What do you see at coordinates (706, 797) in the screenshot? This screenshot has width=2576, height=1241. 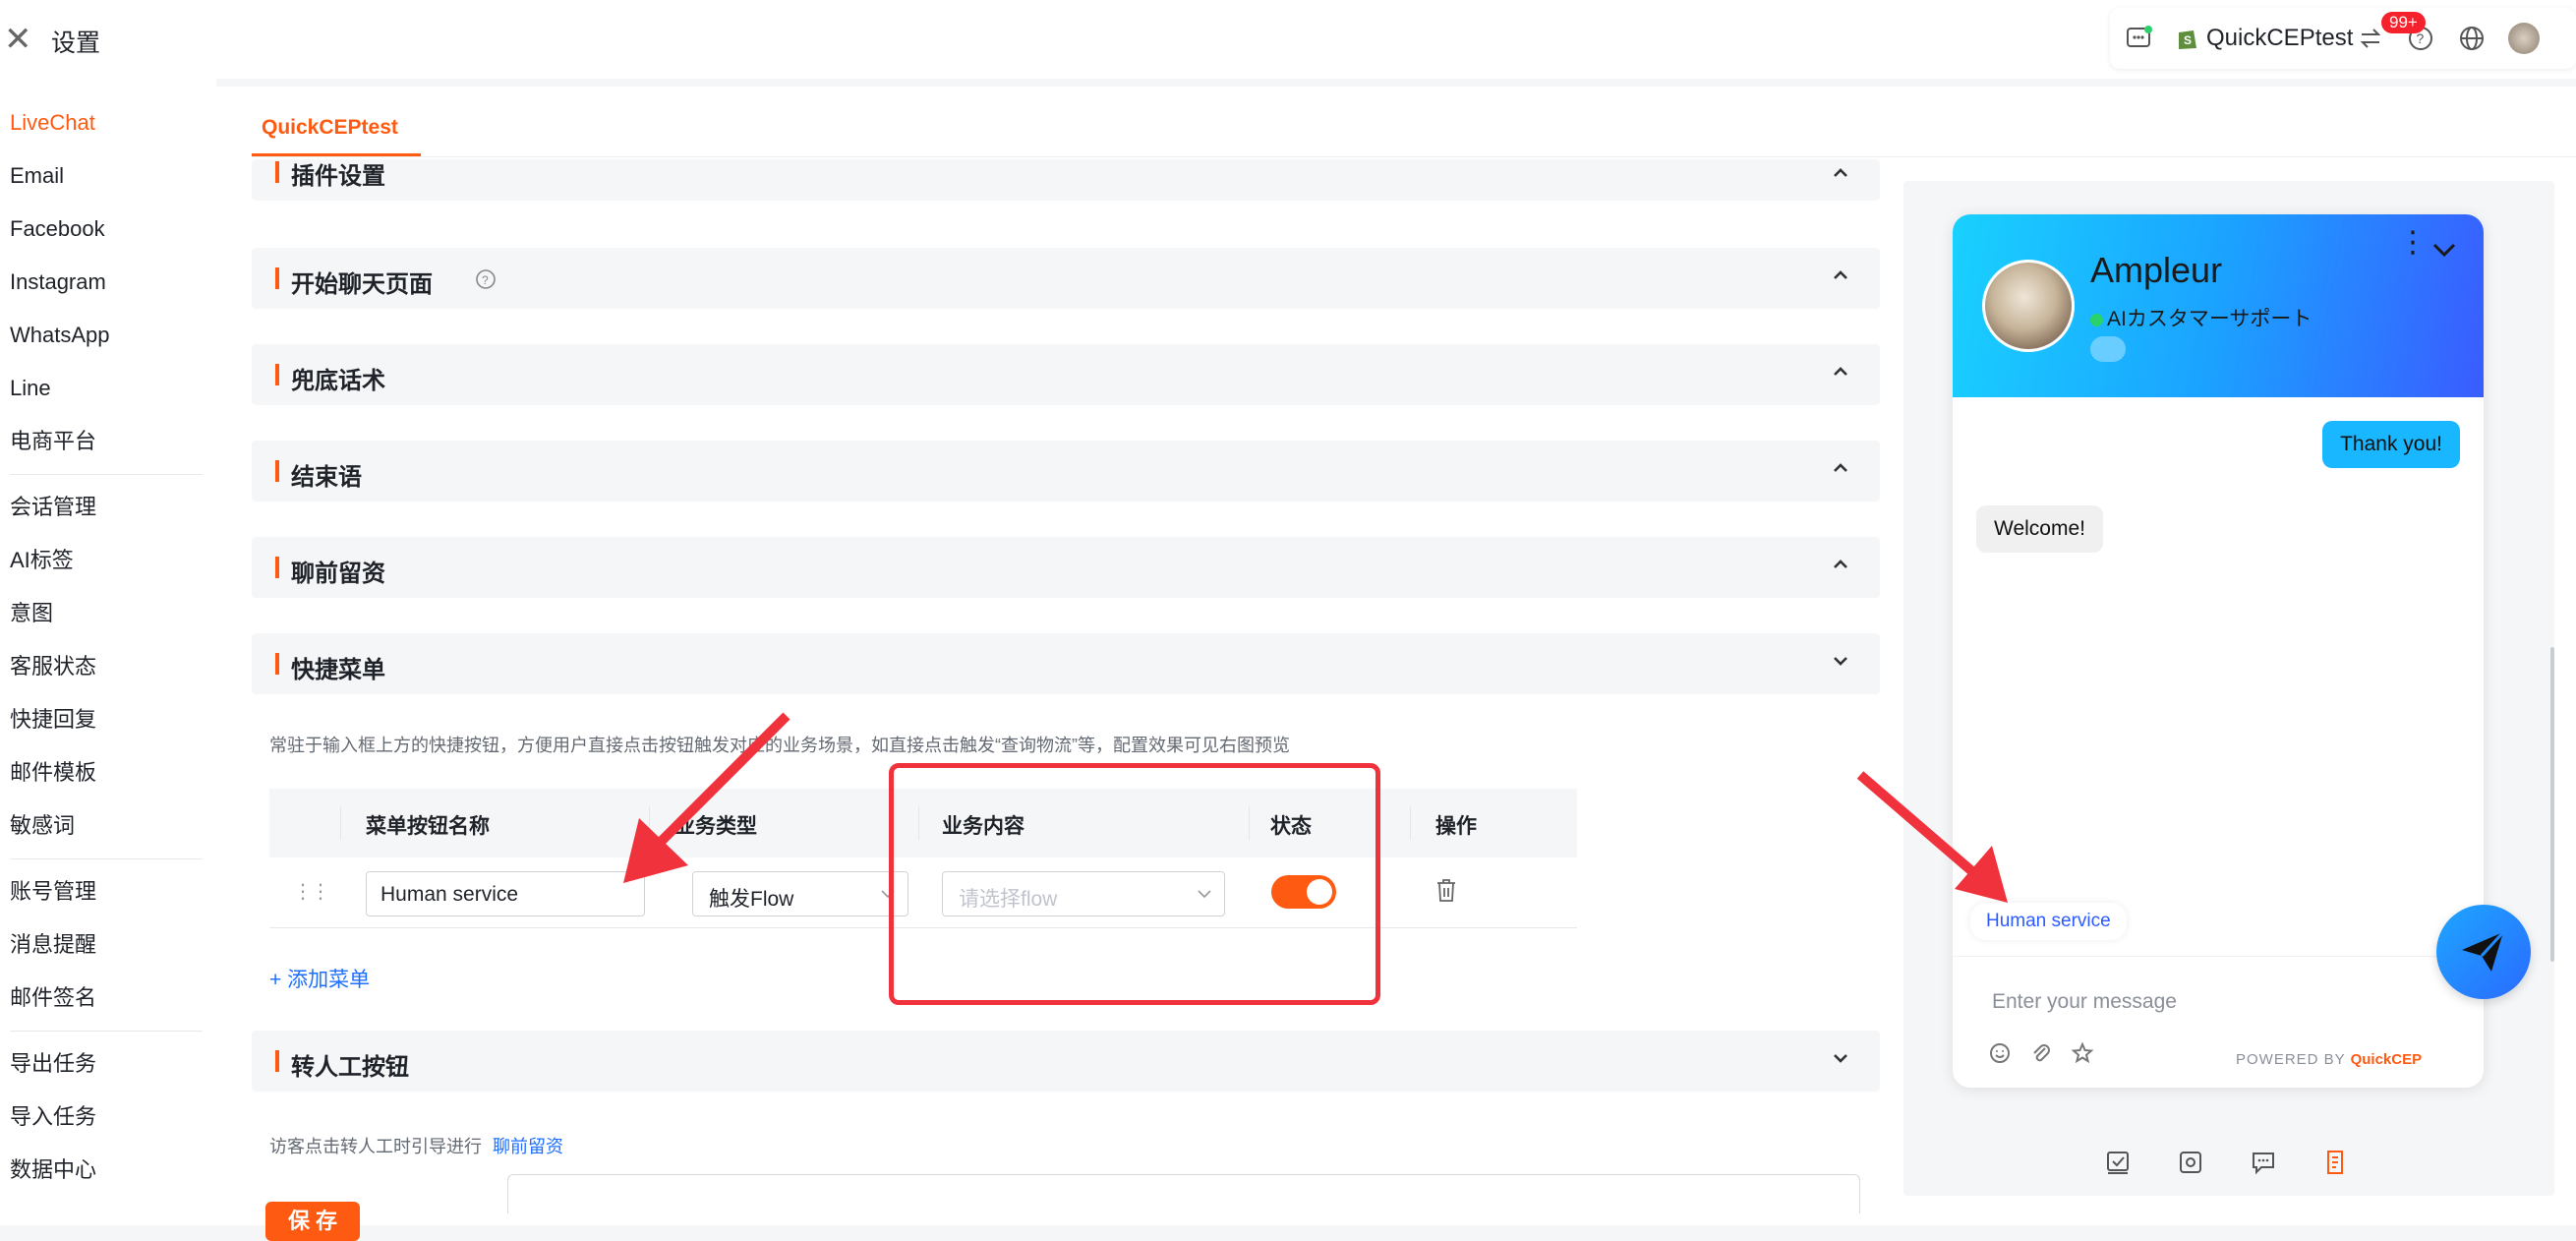 I see `arrow-annotation-left` at bounding box center [706, 797].